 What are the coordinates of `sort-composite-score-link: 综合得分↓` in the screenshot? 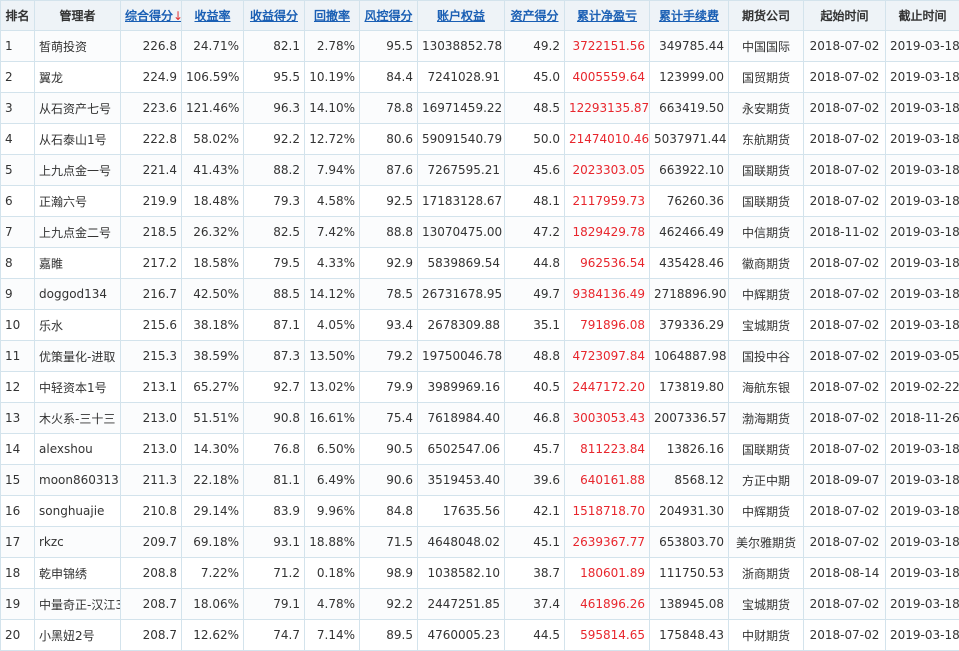 It's located at (153, 16).